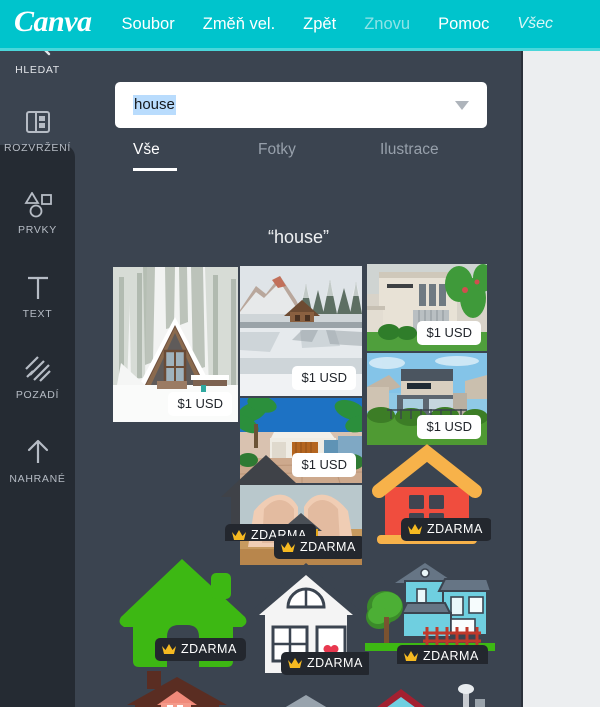  Describe the element at coordinates (37, 122) in the screenshot. I see `layout-icon` at that location.